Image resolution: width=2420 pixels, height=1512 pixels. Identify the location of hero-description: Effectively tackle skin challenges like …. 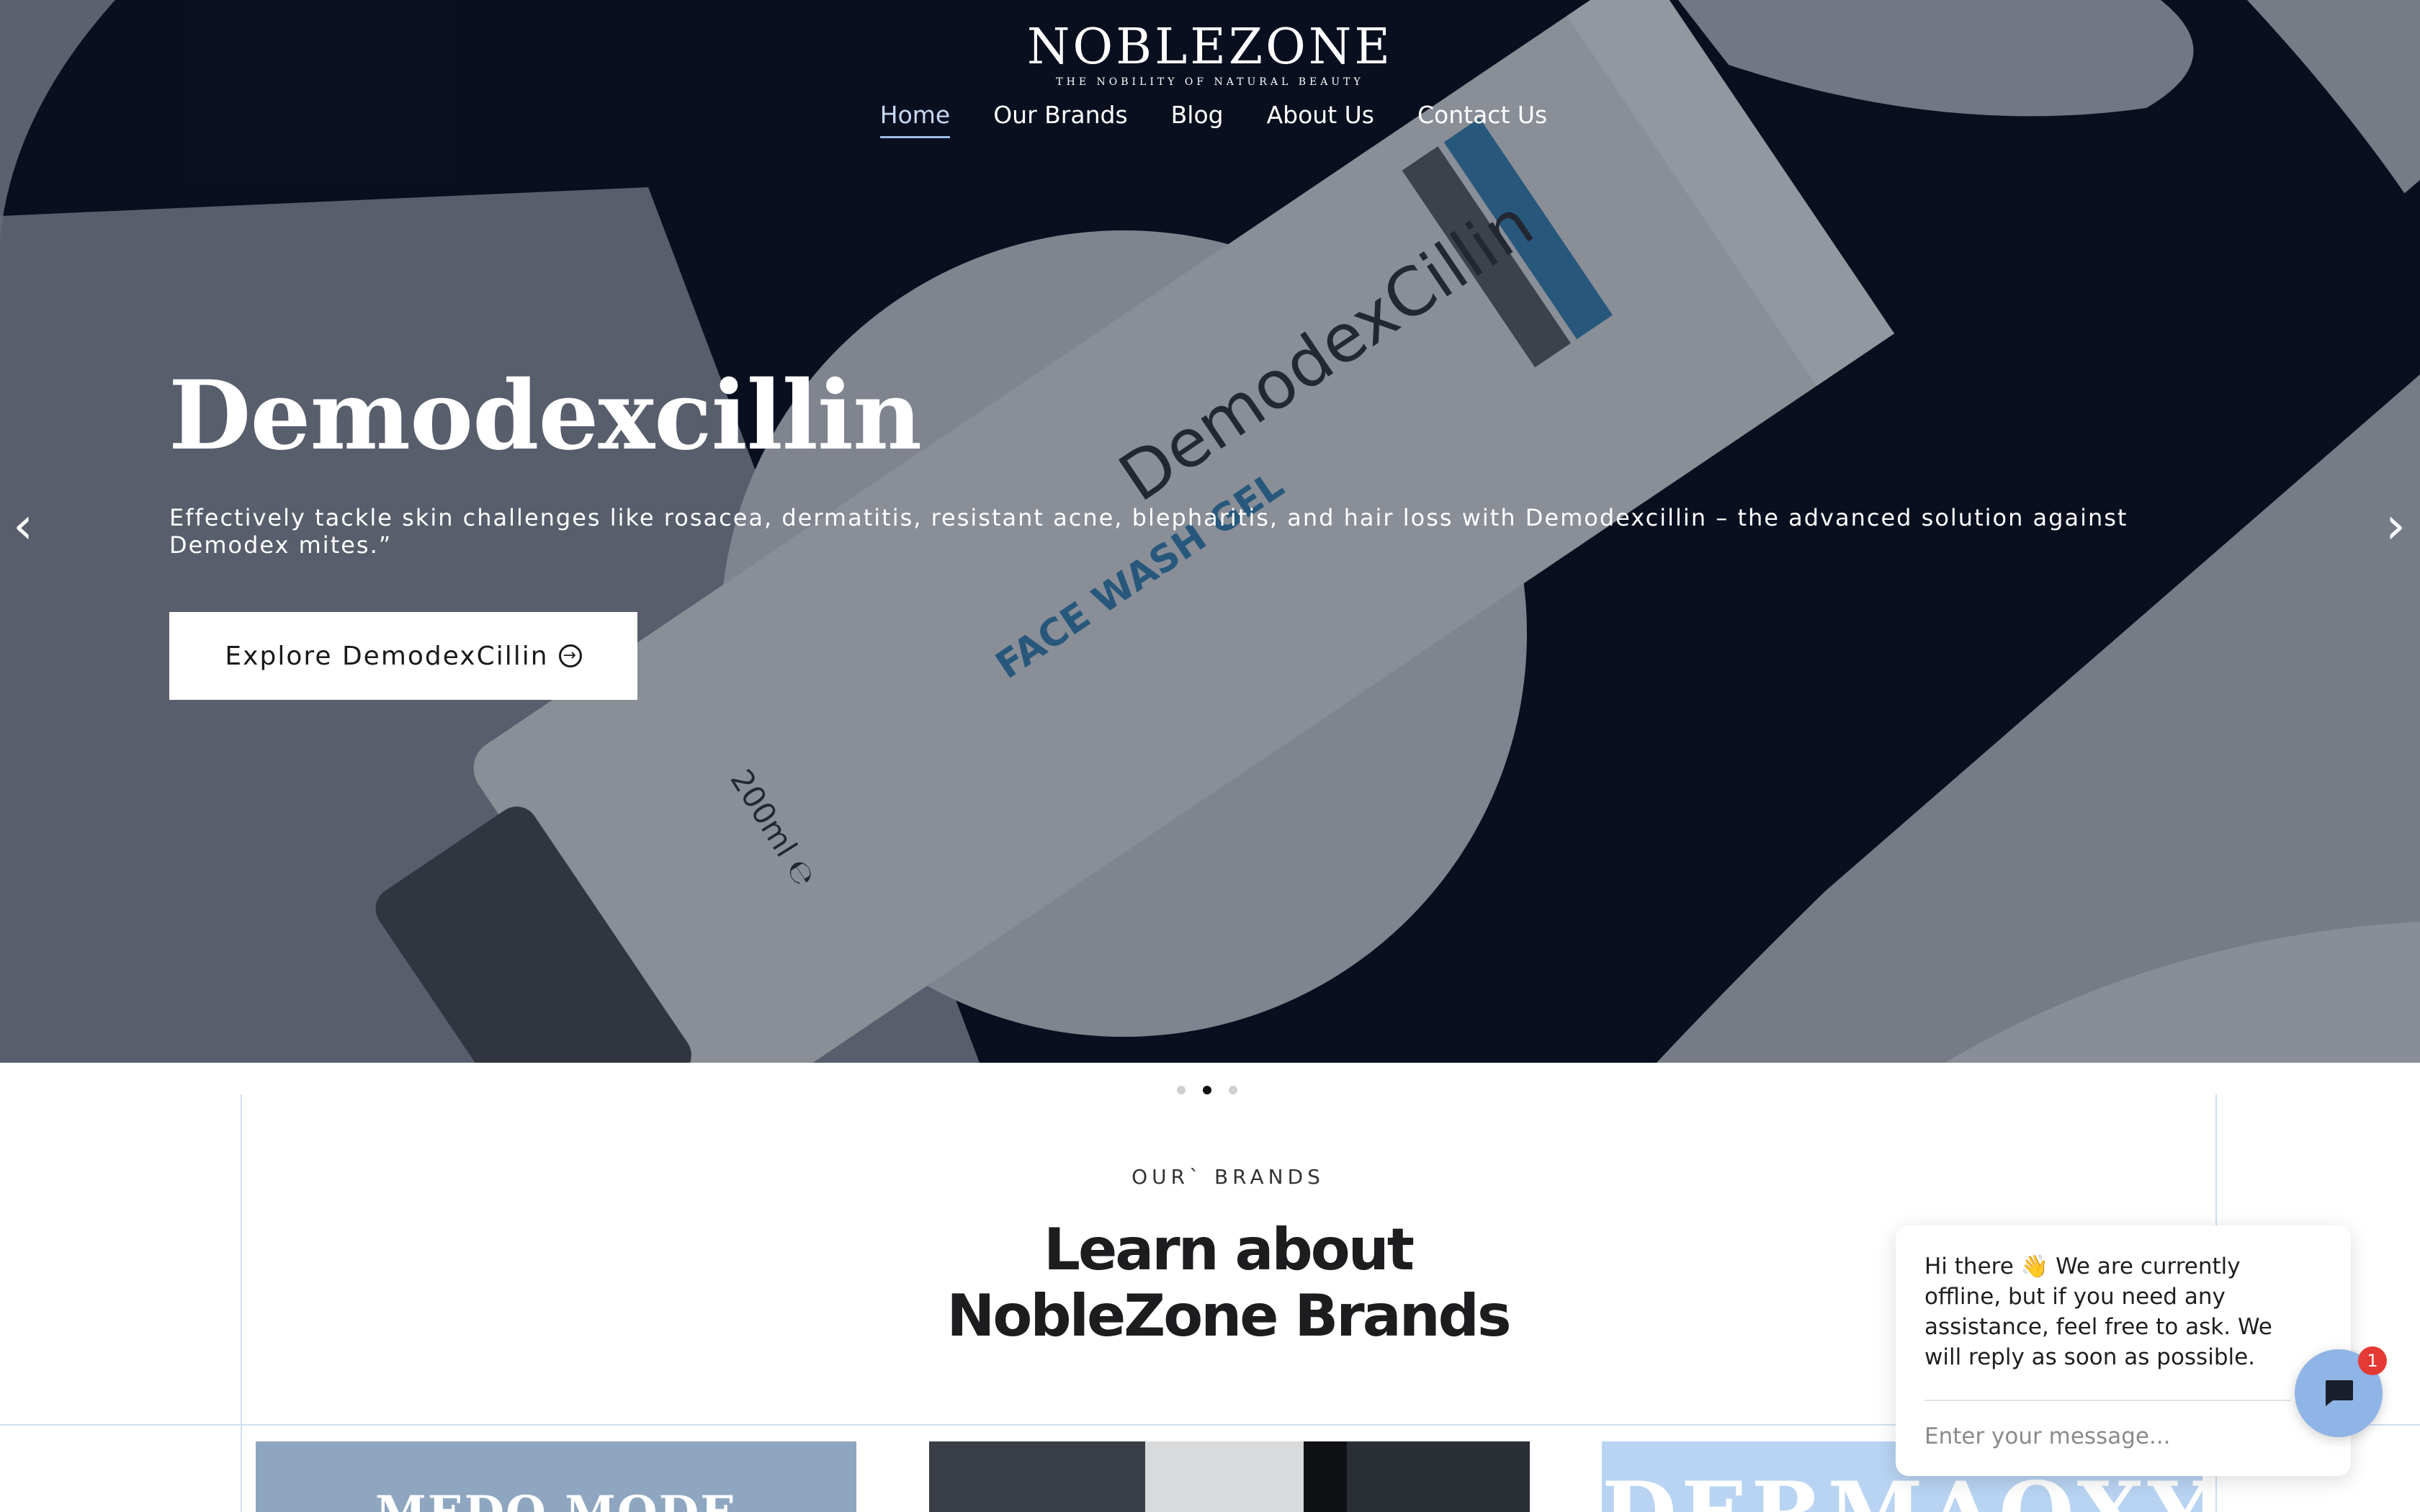
(1148, 531).